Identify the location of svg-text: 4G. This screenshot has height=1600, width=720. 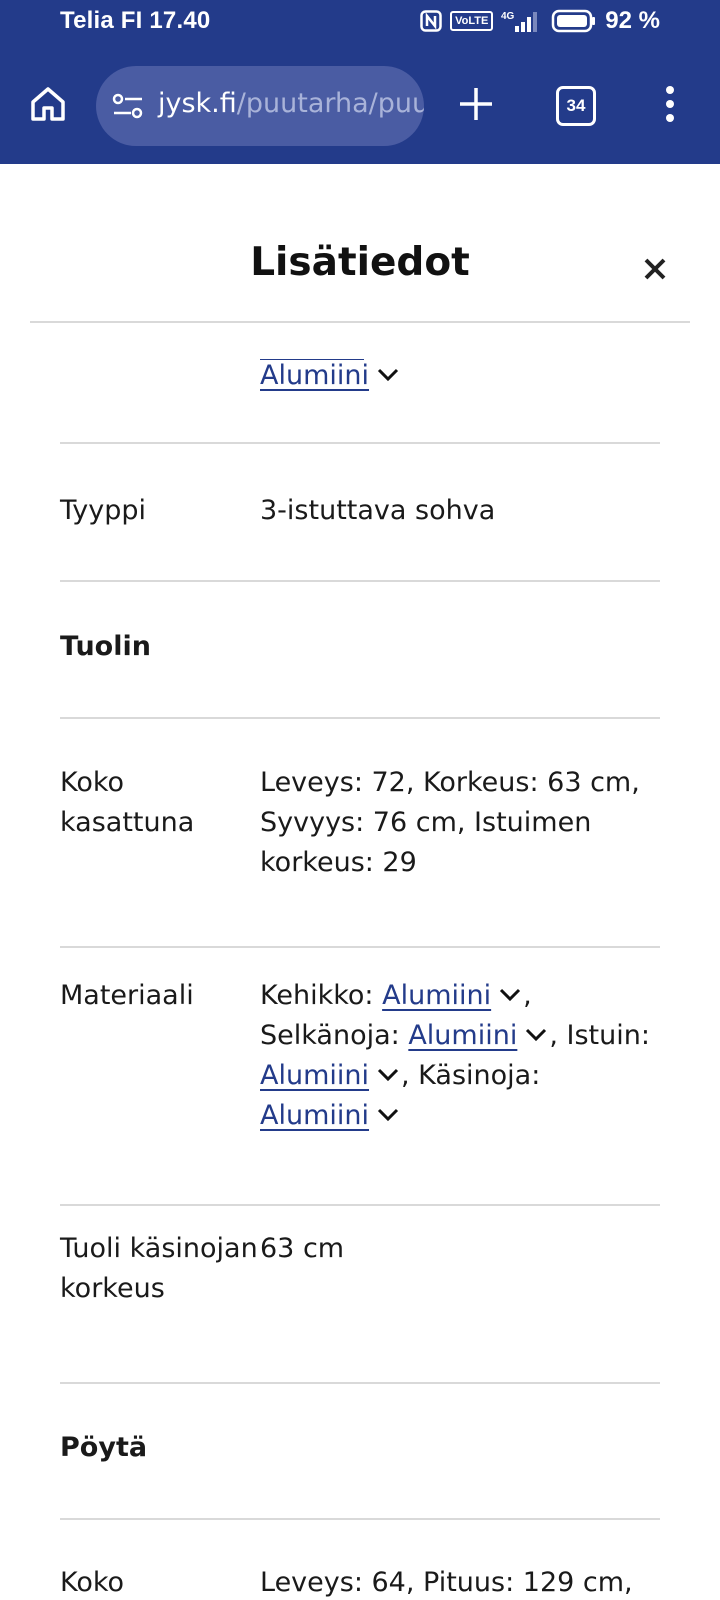
(508, 16).